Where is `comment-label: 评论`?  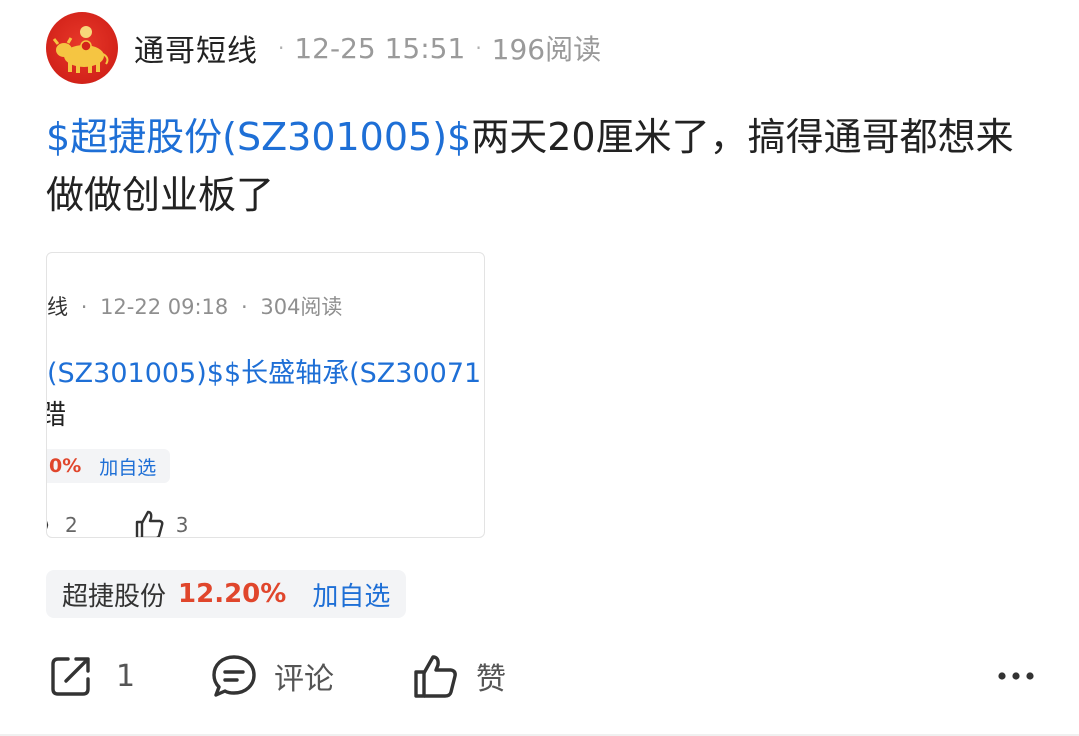
comment-label: 评论 is located at coordinates (304, 679).